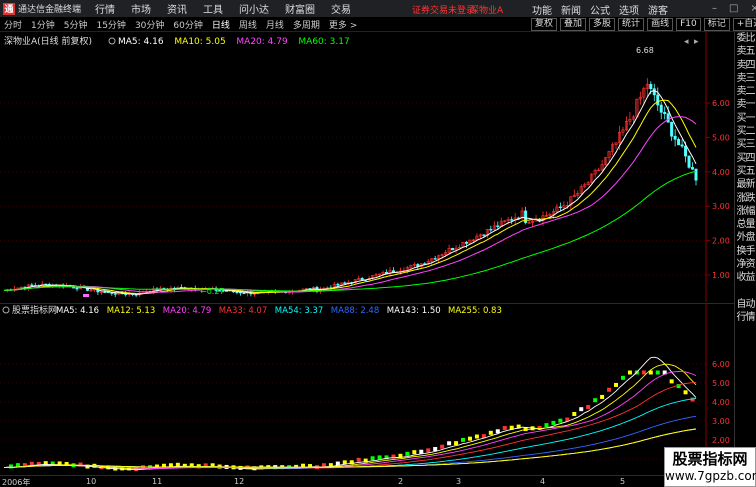 This screenshot has width=756, height=487. Describe the element at coordinates (631, 24) in the screenshot. I see `stats-button: 统计` at that location.